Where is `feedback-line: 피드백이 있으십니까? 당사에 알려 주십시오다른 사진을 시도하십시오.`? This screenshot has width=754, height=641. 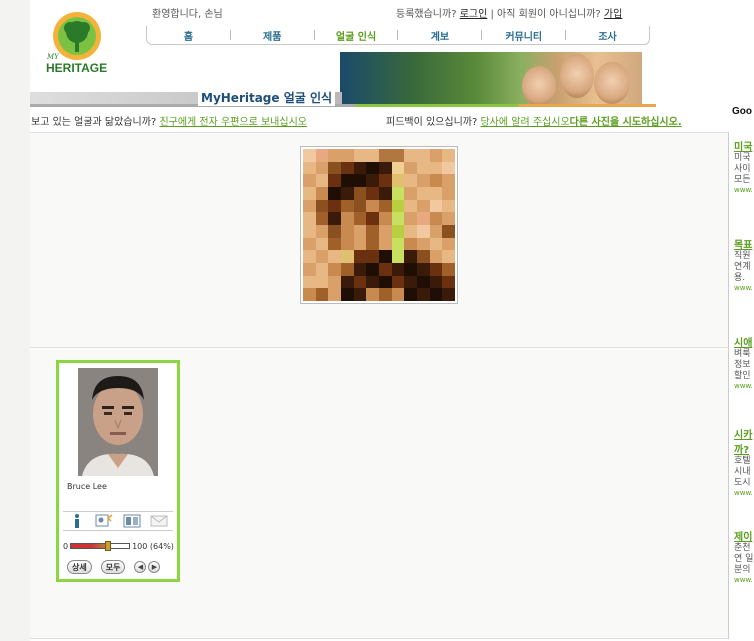
feedback-line: 피드백이 있으십니까? 당사에 알려 주십시오다른 사진을 시도하십시오. is located at coordinates (534, 120).